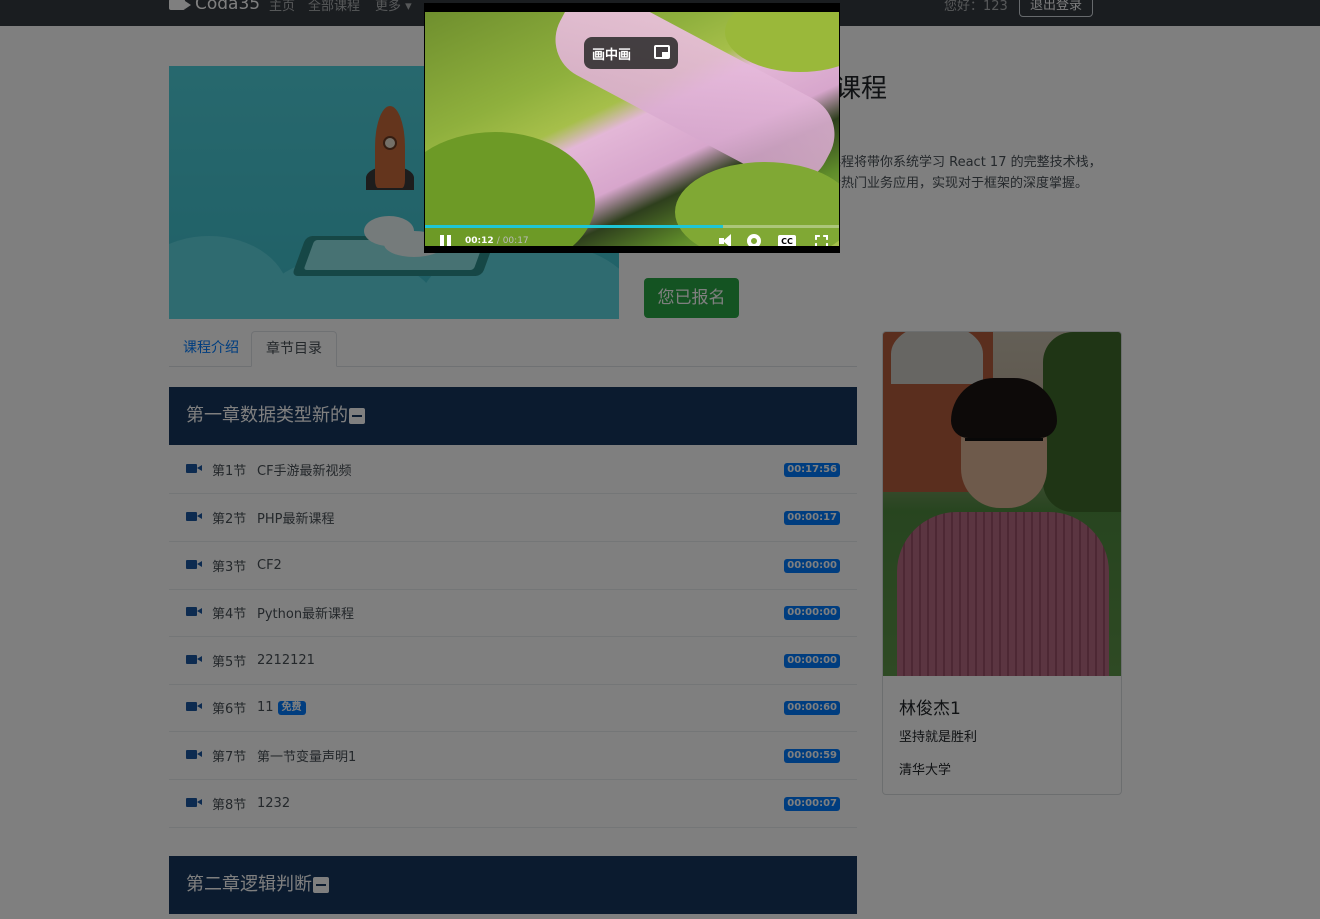 The height and width of the screenshot is (919, 1320). I want to click on time-display: 00:12 / 00:17, so click(497, 241).